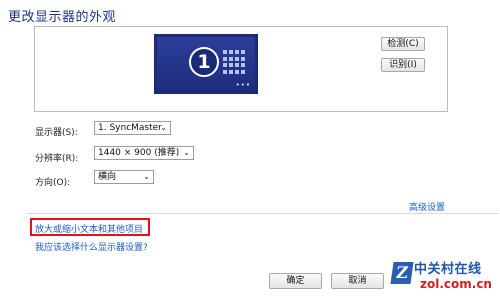 The width and height of the screenshot is (500, 300). I want to click on monitor-icon: 1 •••, so click(206, 64).